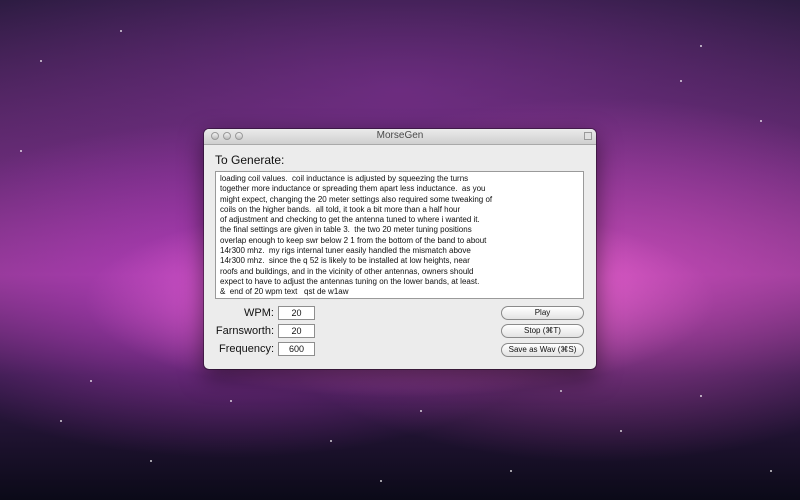 This screenshot has height=500, width=800. I want to click on window-title: MorseGen, so click(400, 135).